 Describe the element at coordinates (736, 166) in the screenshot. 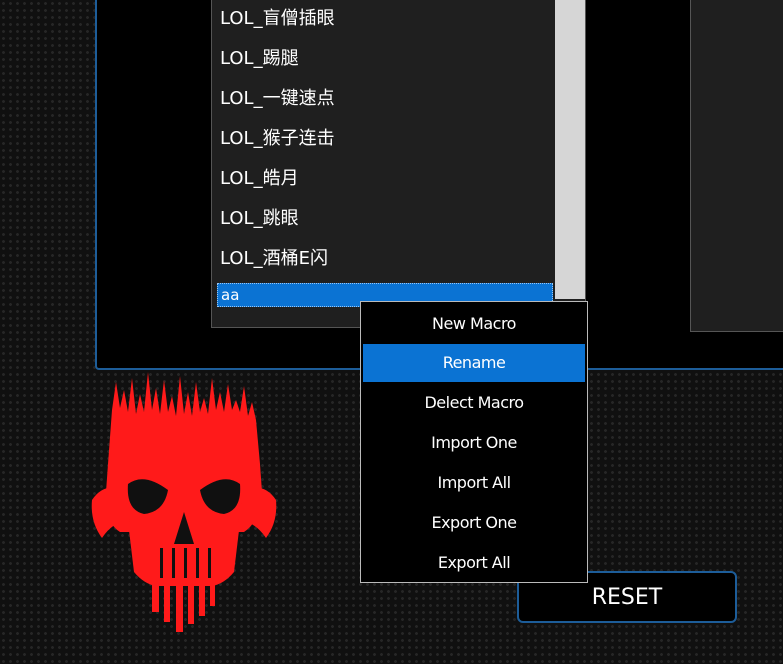

I see `macro-editor-panel` at that location.